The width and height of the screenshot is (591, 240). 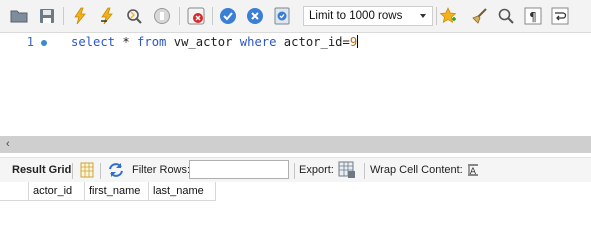 What do you see at coordinates (57, 191) in the screenshot?
I see `column-header-actor-id: actor_id` at bounding box center [57, 191].